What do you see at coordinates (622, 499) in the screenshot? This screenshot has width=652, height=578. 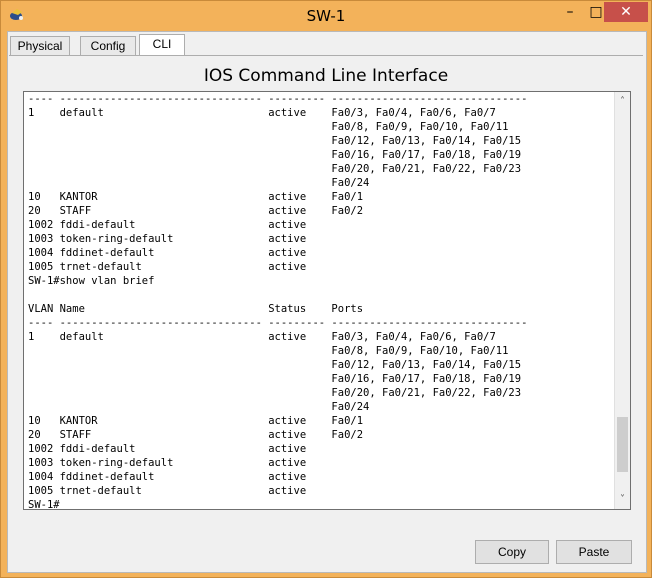 I see `scroll-down-icon: ˅` at bounding box center [622, 499].